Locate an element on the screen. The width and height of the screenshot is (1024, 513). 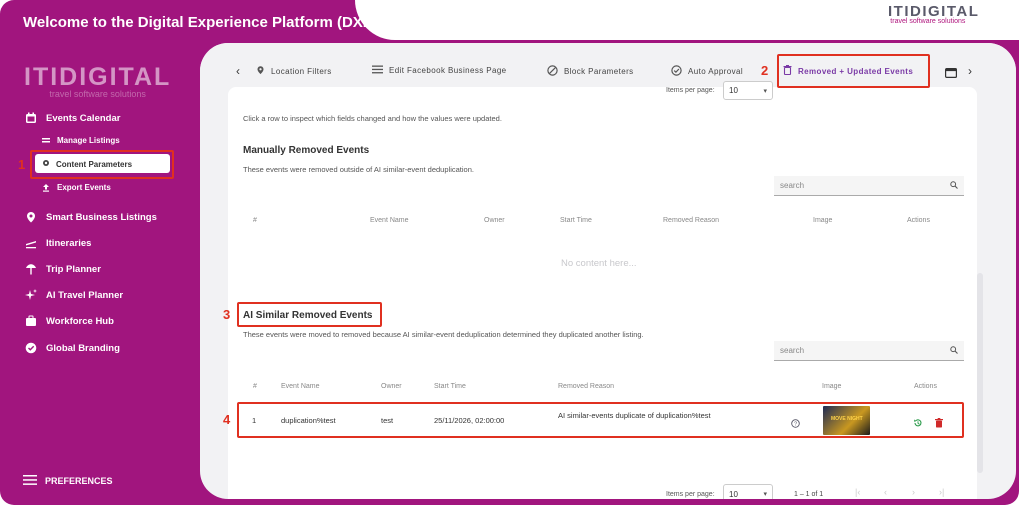
top-items-per-page-select: 10 ▾ is located at coordinates (748, 90).